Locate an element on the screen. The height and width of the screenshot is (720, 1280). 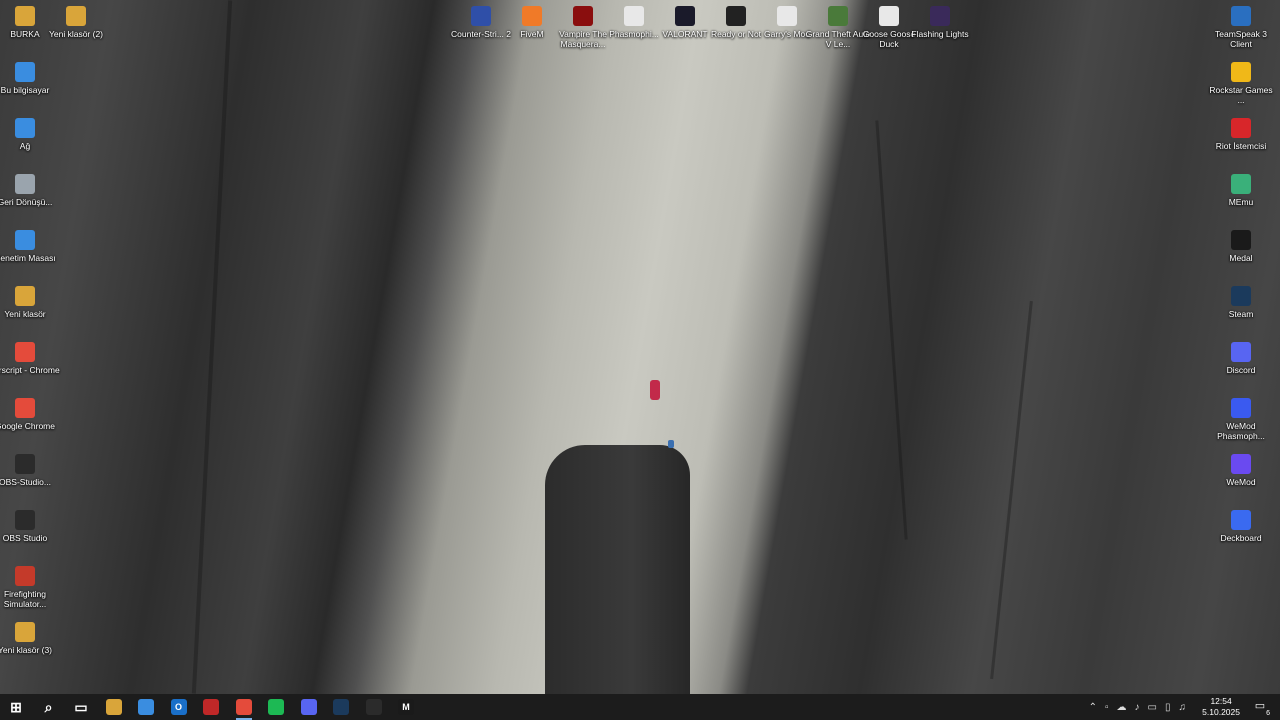
goose-icon is located at coordinates (889, 16).